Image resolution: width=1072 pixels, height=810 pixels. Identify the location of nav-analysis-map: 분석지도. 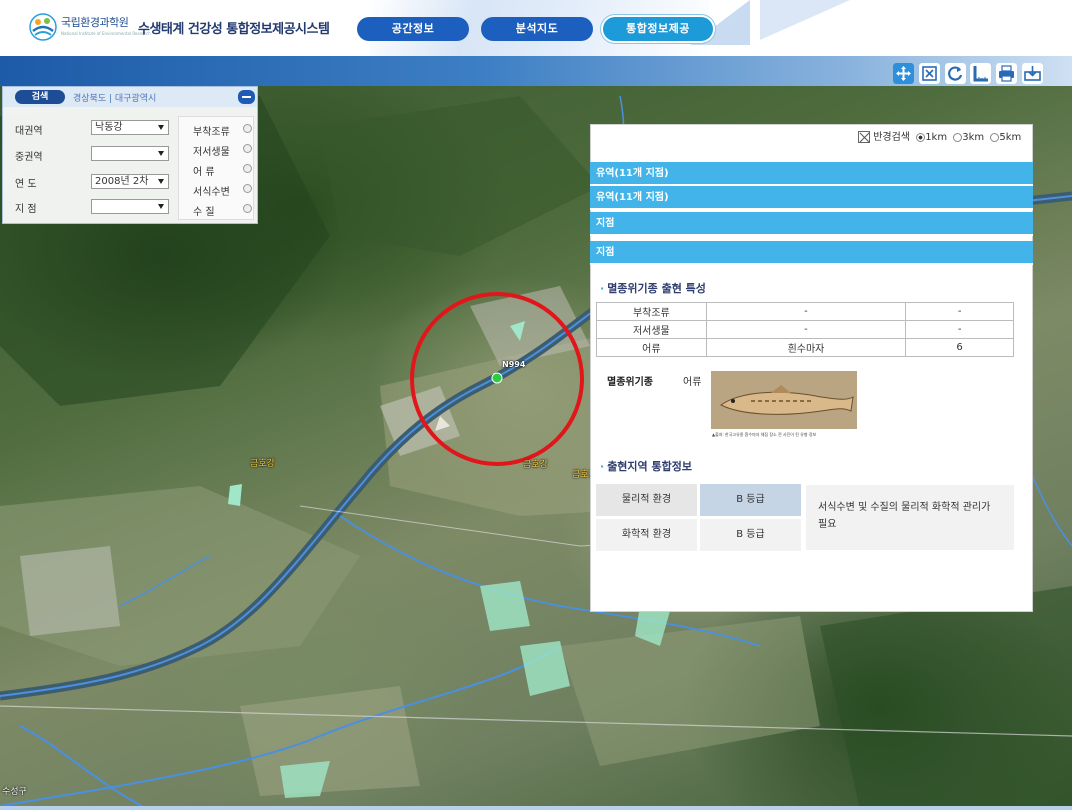
(537, 29).